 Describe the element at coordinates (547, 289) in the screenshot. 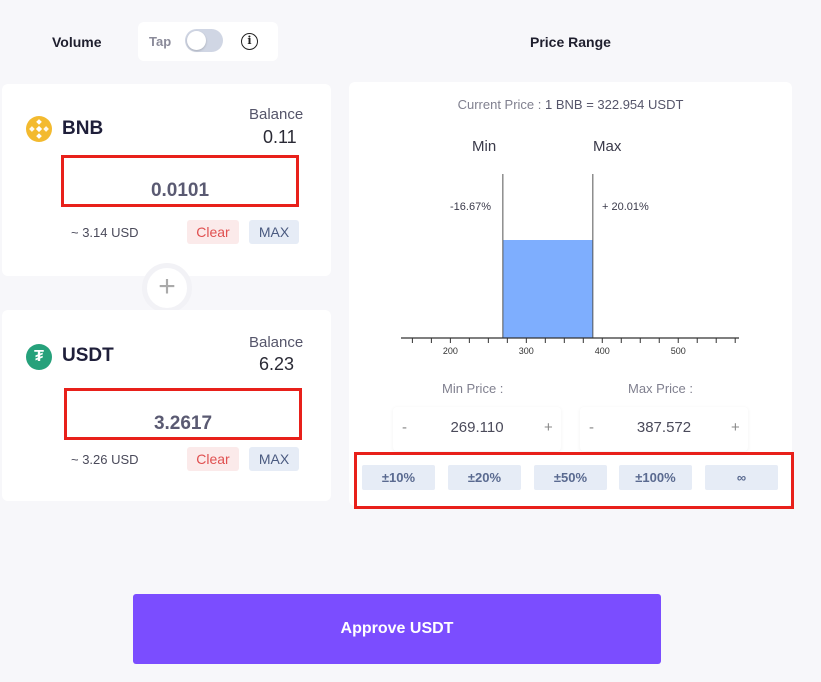

I see `range-bar` at that location.